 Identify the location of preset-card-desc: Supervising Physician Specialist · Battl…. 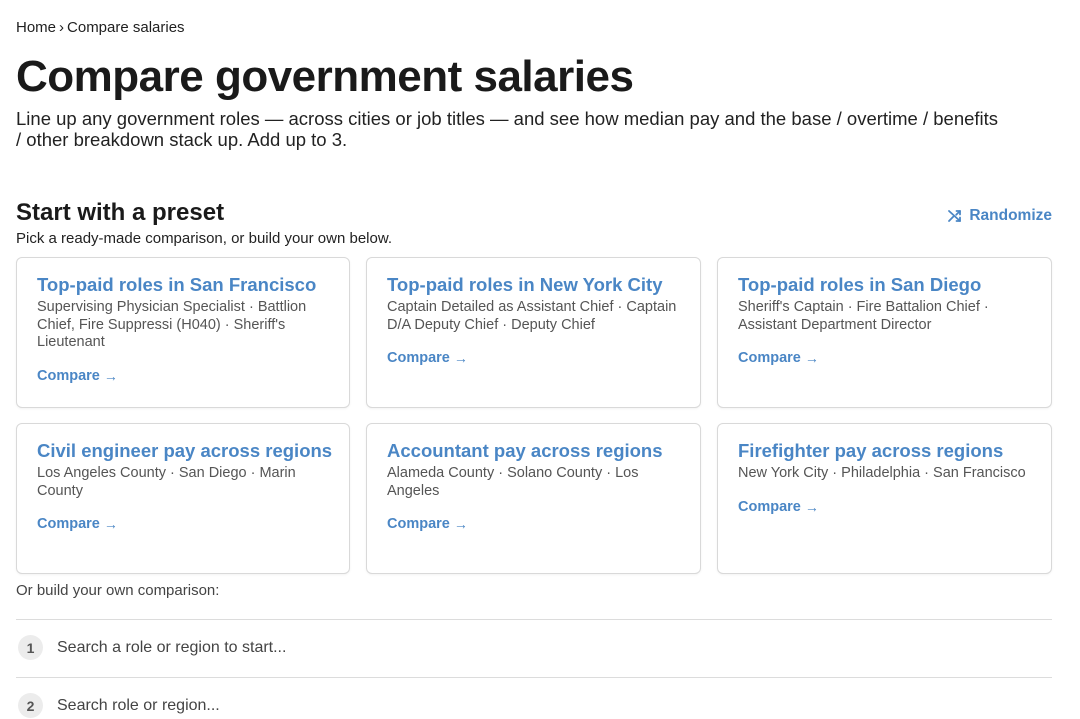
(172, 324).